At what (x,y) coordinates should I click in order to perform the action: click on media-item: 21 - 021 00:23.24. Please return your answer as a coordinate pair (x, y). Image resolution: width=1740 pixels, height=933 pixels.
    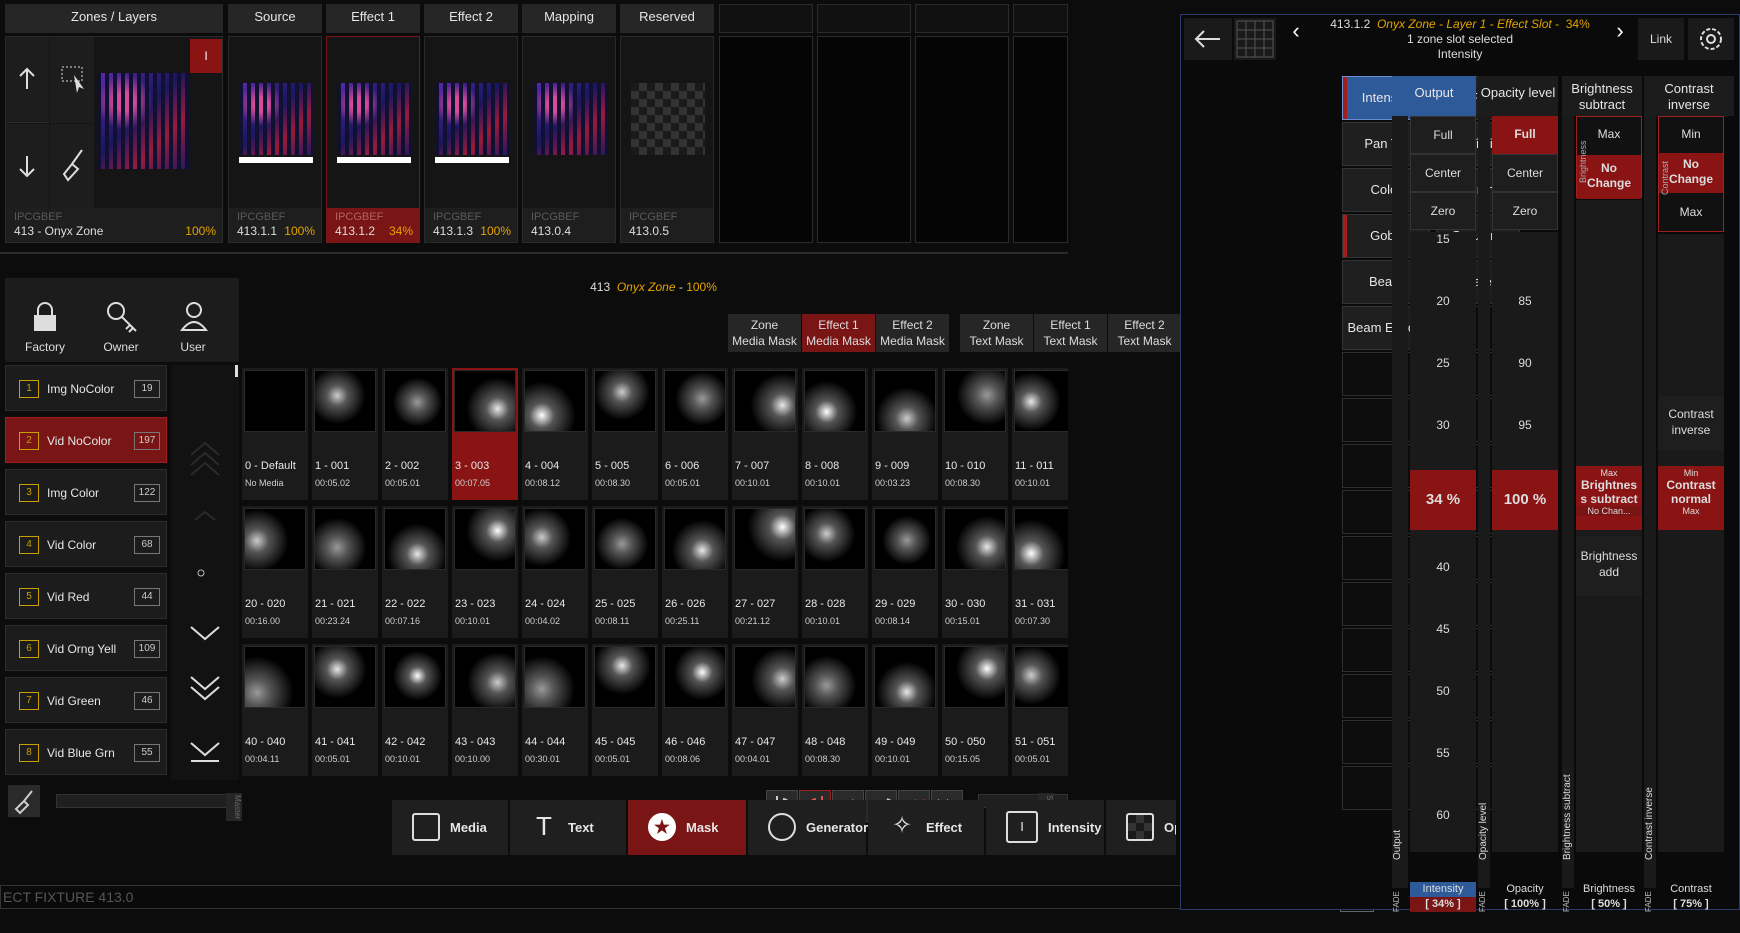
    Looking at the image, I should click on (345, 572).